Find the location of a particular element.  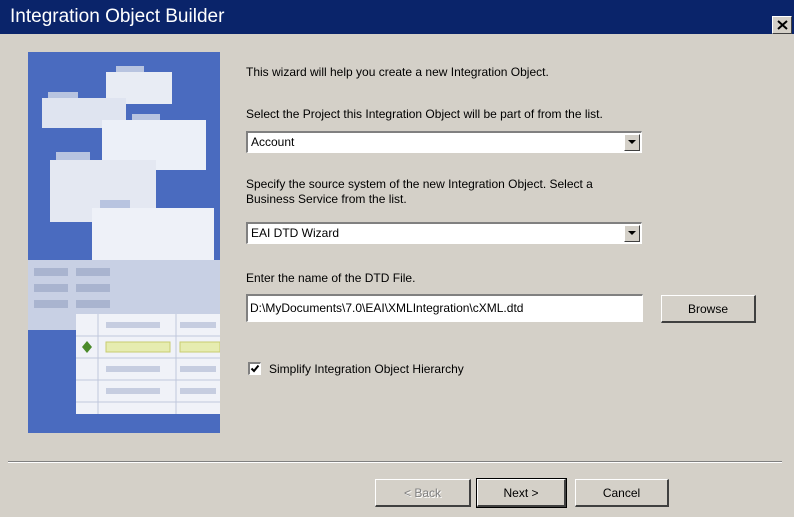

next-button: Next > is located at coordinates (521, 493).